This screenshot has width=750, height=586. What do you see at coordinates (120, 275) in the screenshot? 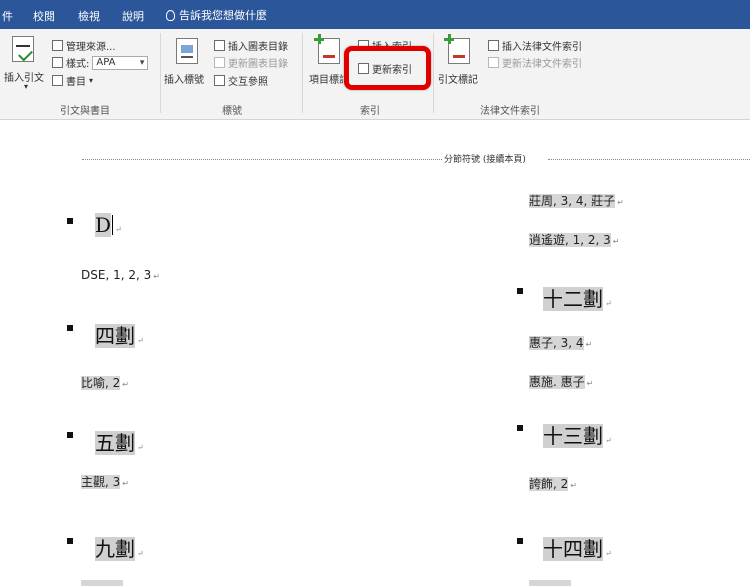
I see `index-entry: DSE, 1, 2, 3 ↵` at bounding box center [120, 275].